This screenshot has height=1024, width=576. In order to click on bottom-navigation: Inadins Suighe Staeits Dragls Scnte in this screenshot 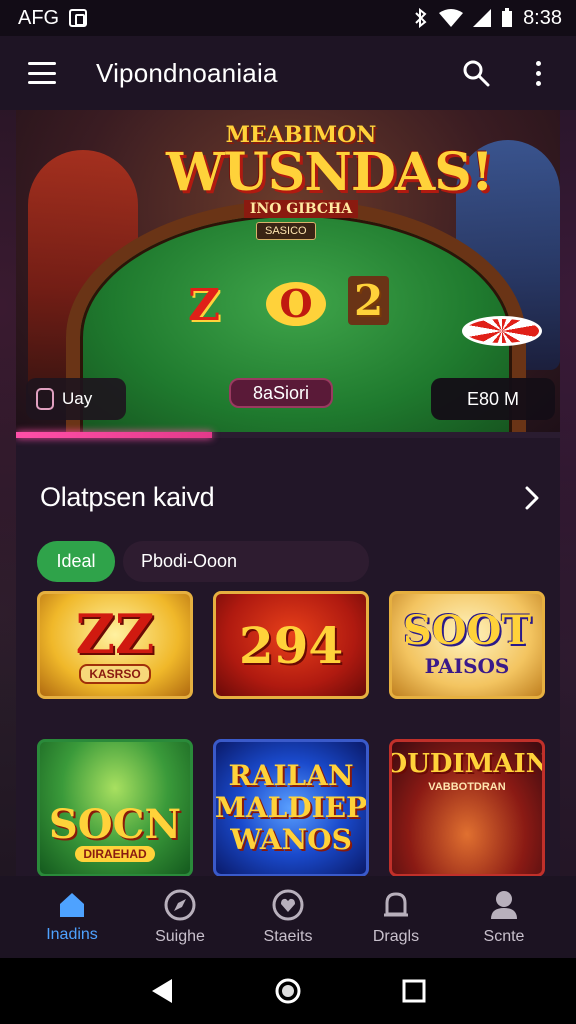, I will do `click(288, 917)`.